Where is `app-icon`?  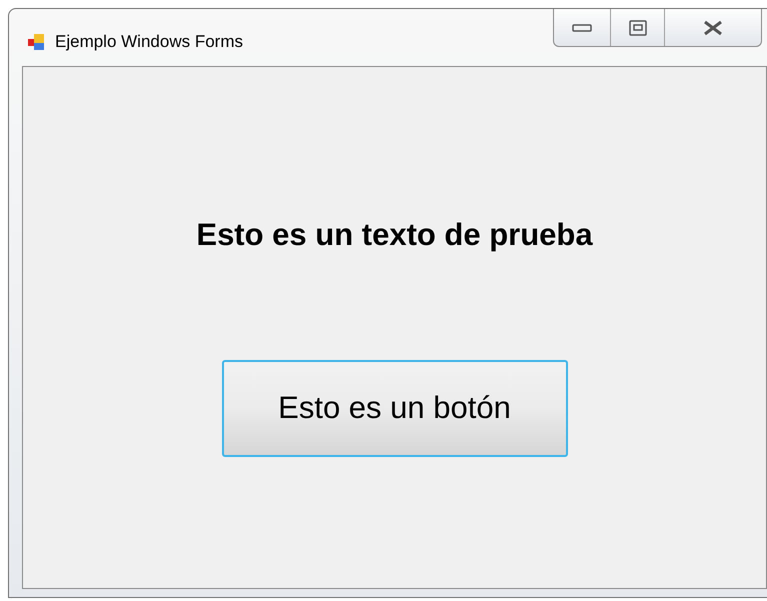 app-icon is located at coordinates (36, 41).